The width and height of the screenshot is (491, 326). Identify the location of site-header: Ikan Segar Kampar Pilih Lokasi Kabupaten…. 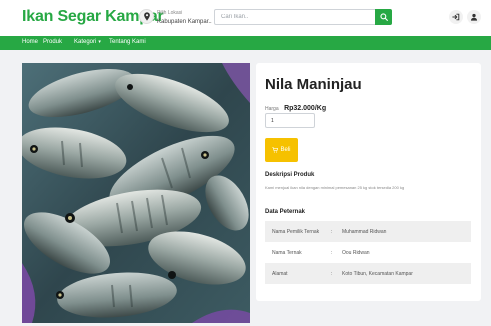
(245, 18).